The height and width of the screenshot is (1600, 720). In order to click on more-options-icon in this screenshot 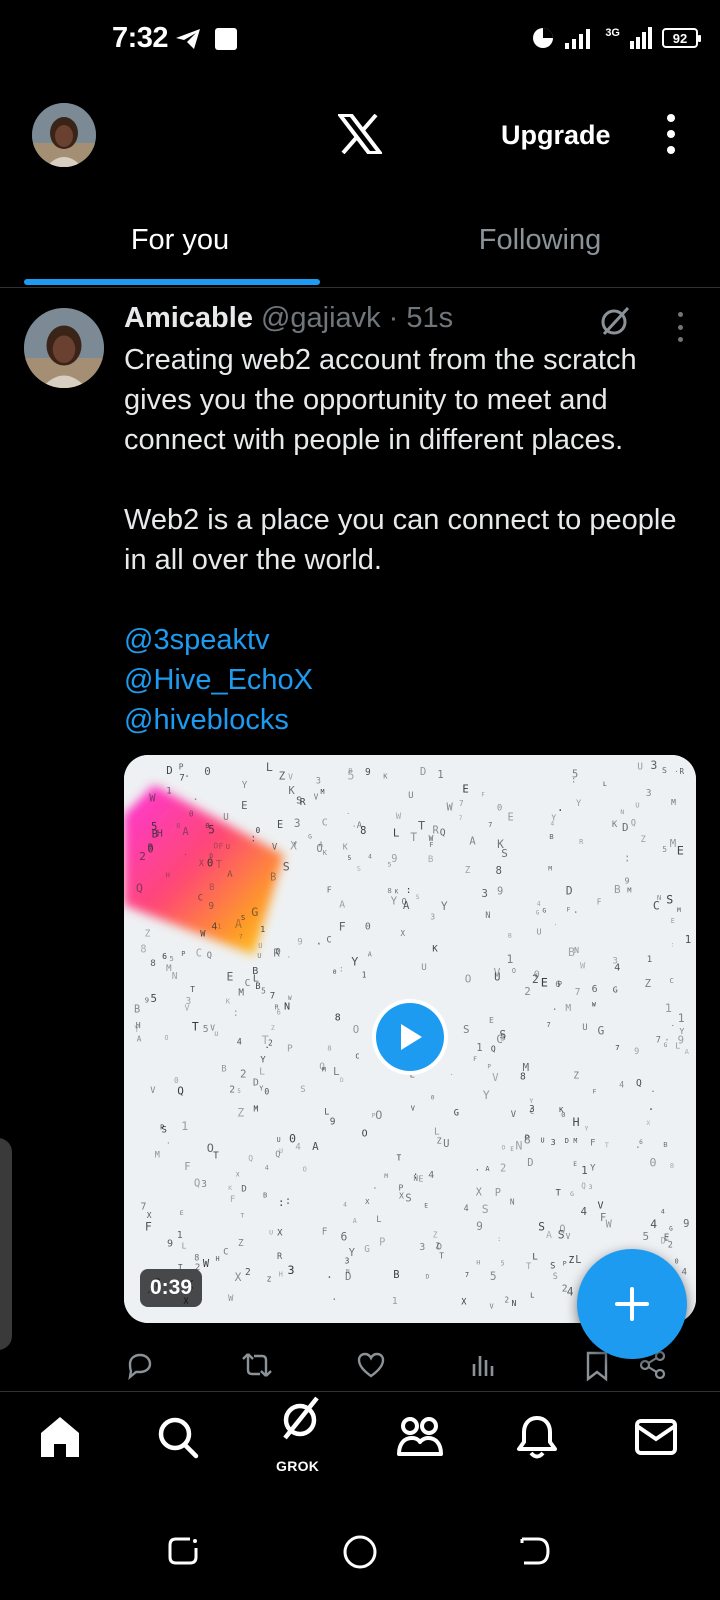, I will do `click(671, 134)`.